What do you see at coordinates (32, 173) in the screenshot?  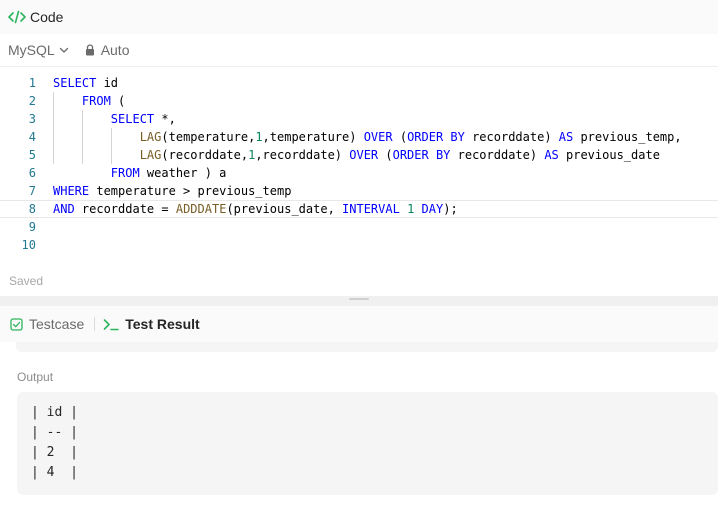 I see `line-number: 6` at bounding box center [32, 173].